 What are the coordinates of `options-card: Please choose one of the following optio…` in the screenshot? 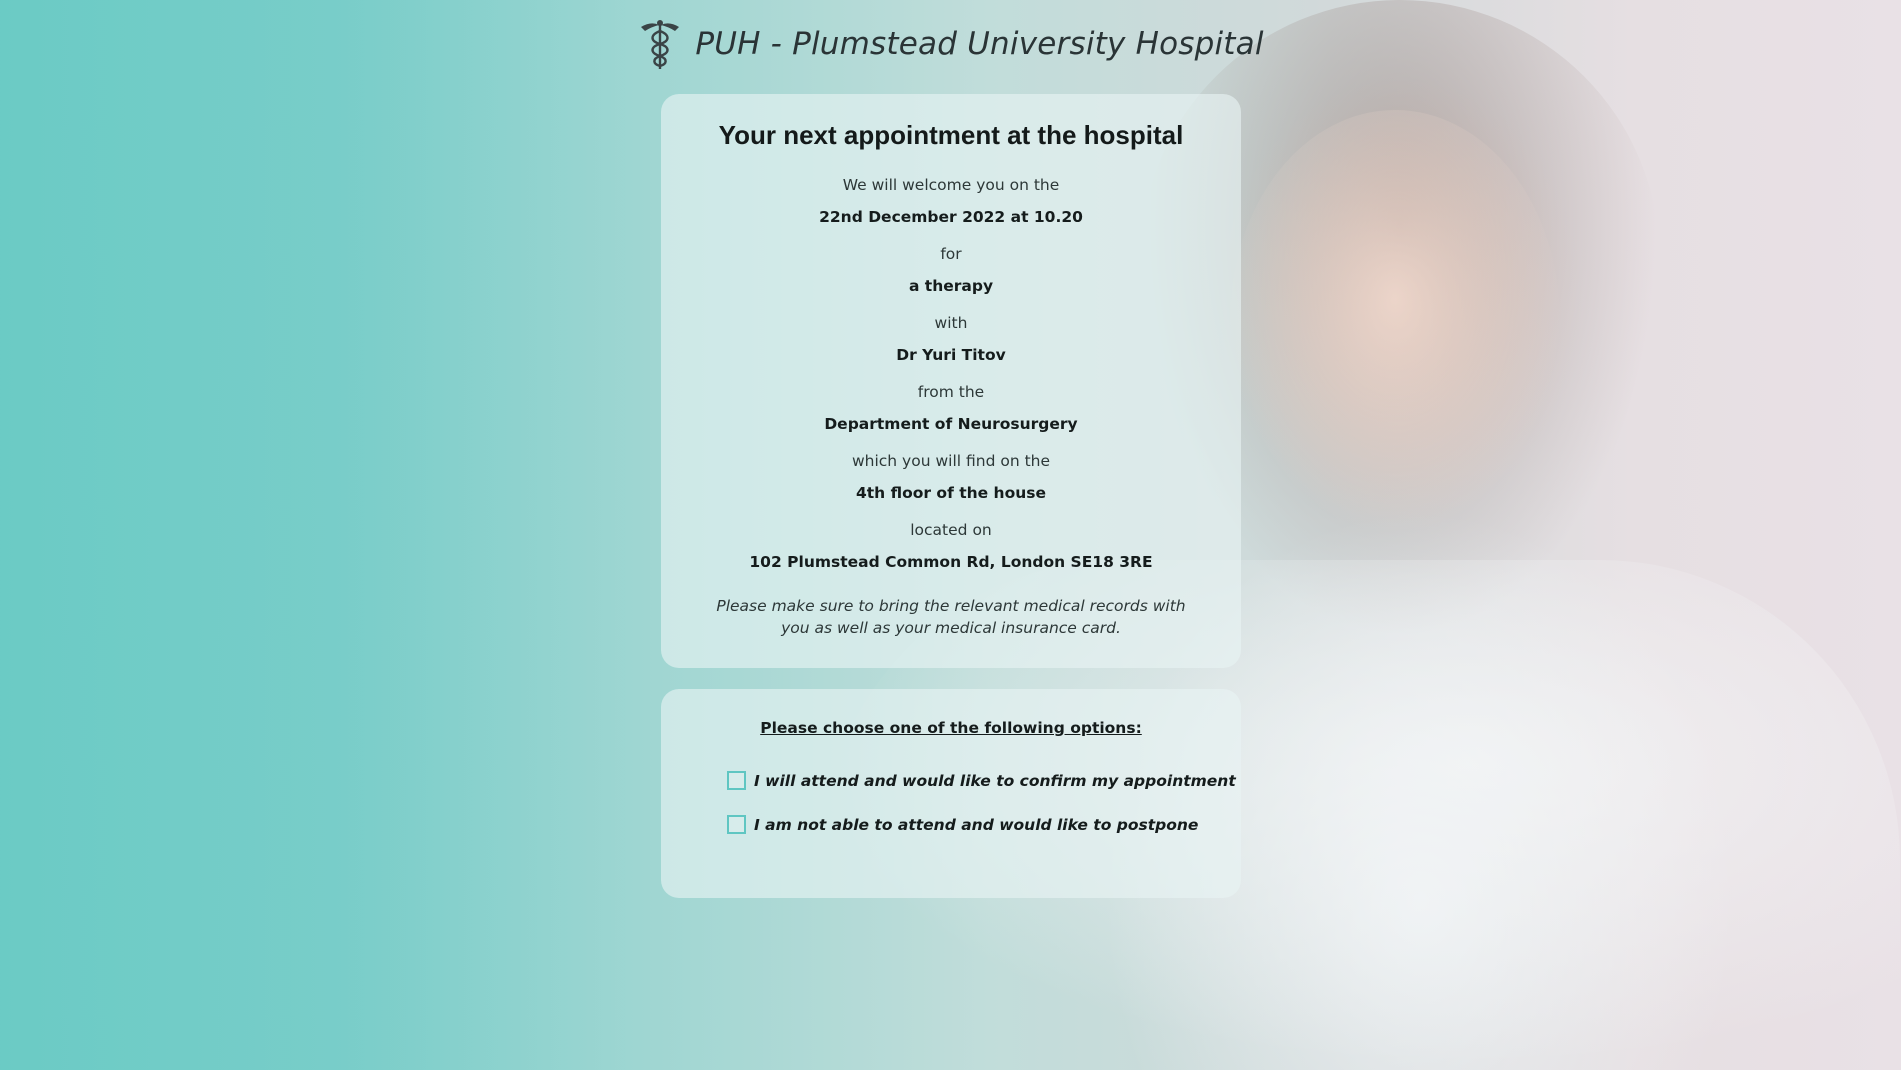 It's located at (951, 793).